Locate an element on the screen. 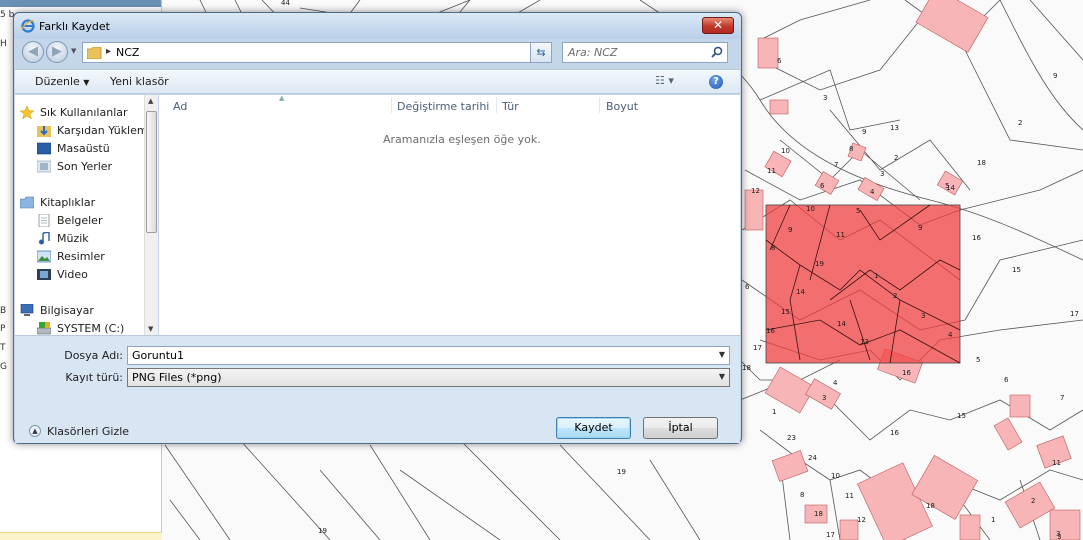  organize-menu: Düzenle ▼ is located at coordinates (62, 81).